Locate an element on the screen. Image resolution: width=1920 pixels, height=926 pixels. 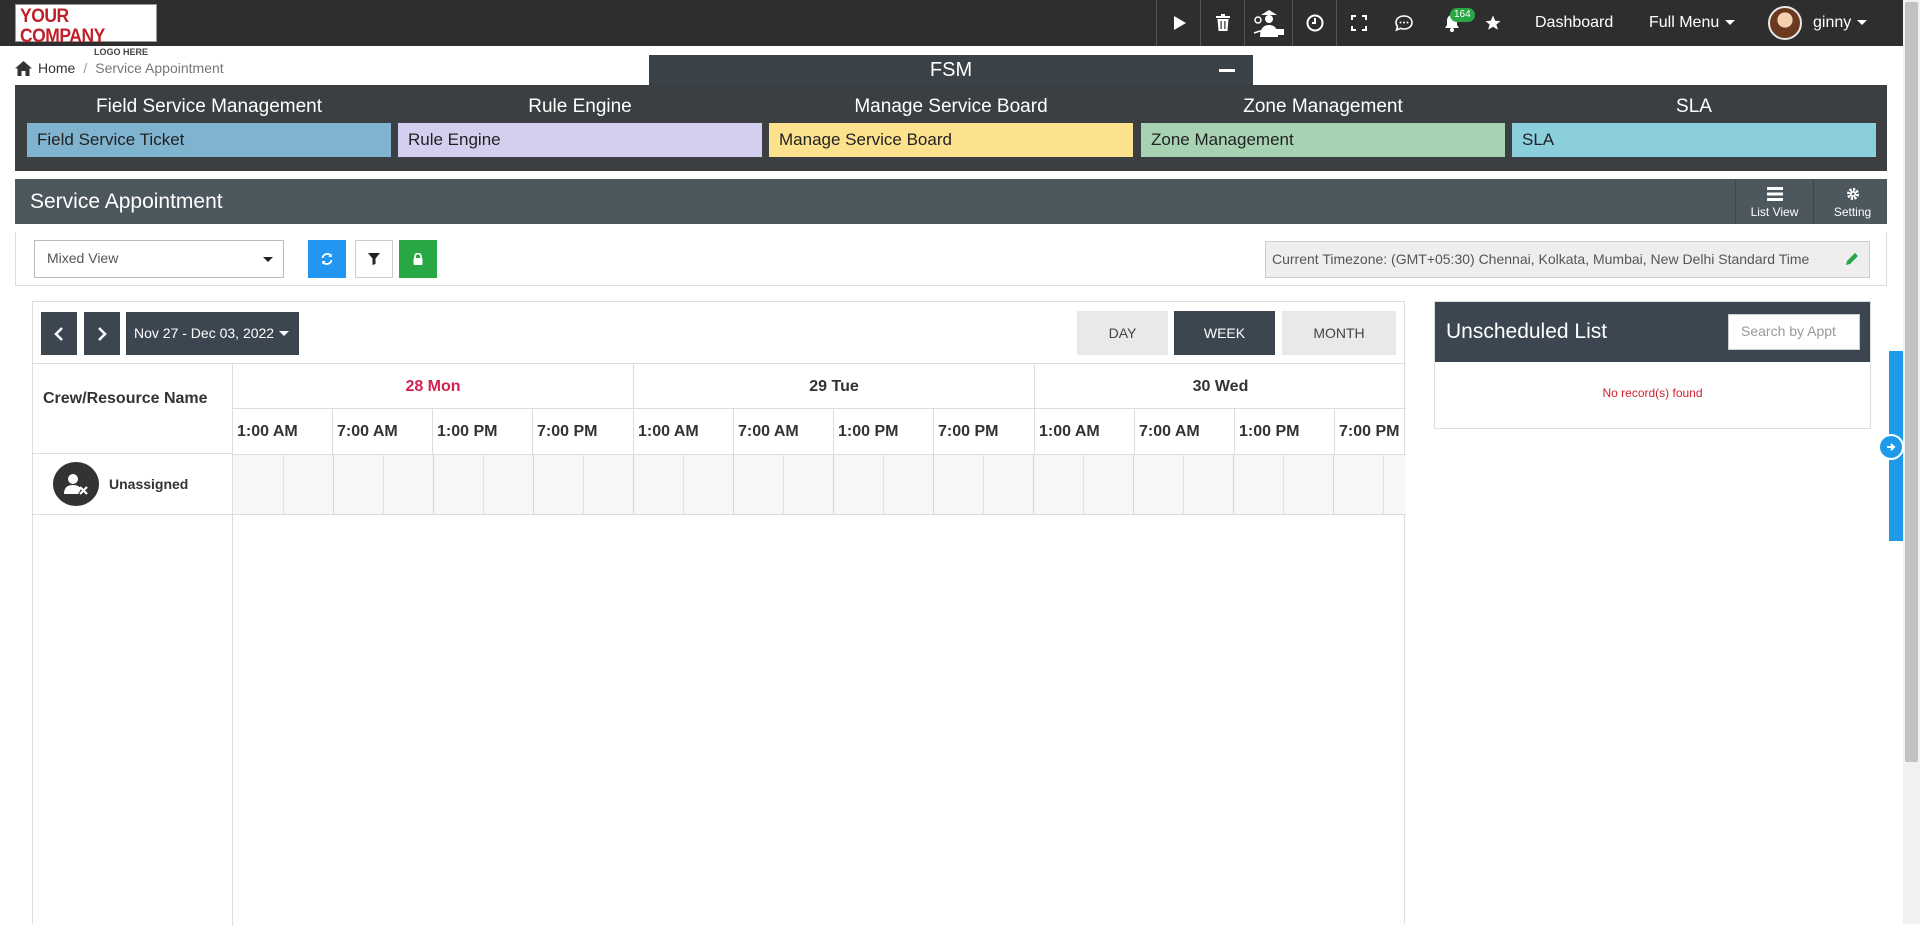
chat-icon is located at coordinates (1404, 23).